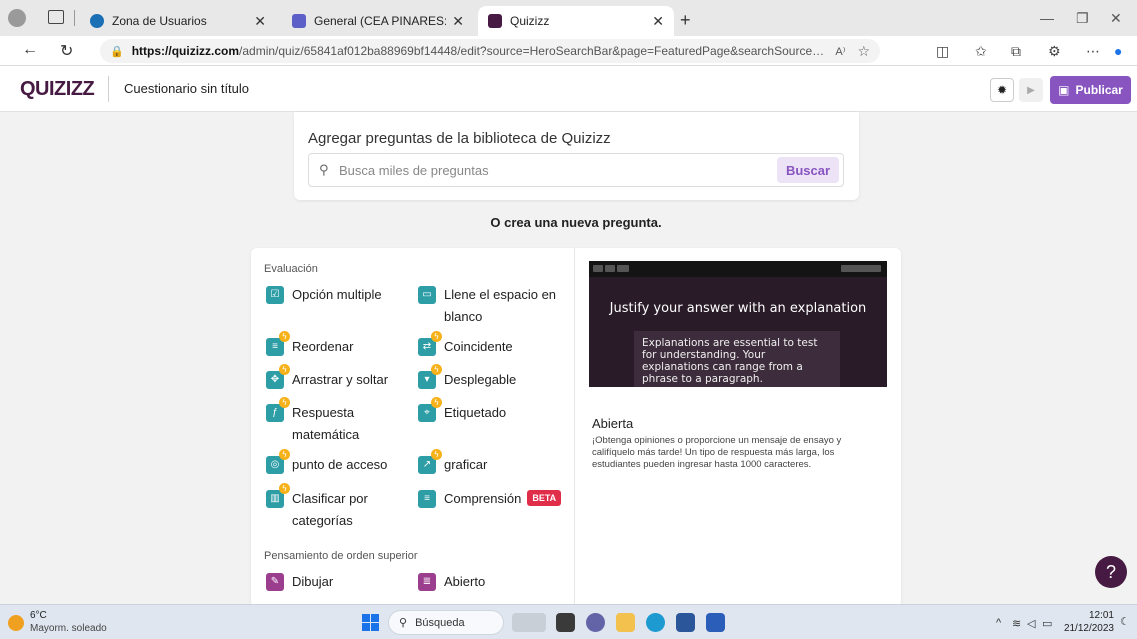 This screenshot has width=1137, height=639. What do you see at coordinates (1118, 51) in the screenshot?
I see `copilot-icon: ●` at bounding box center [1118, 51].